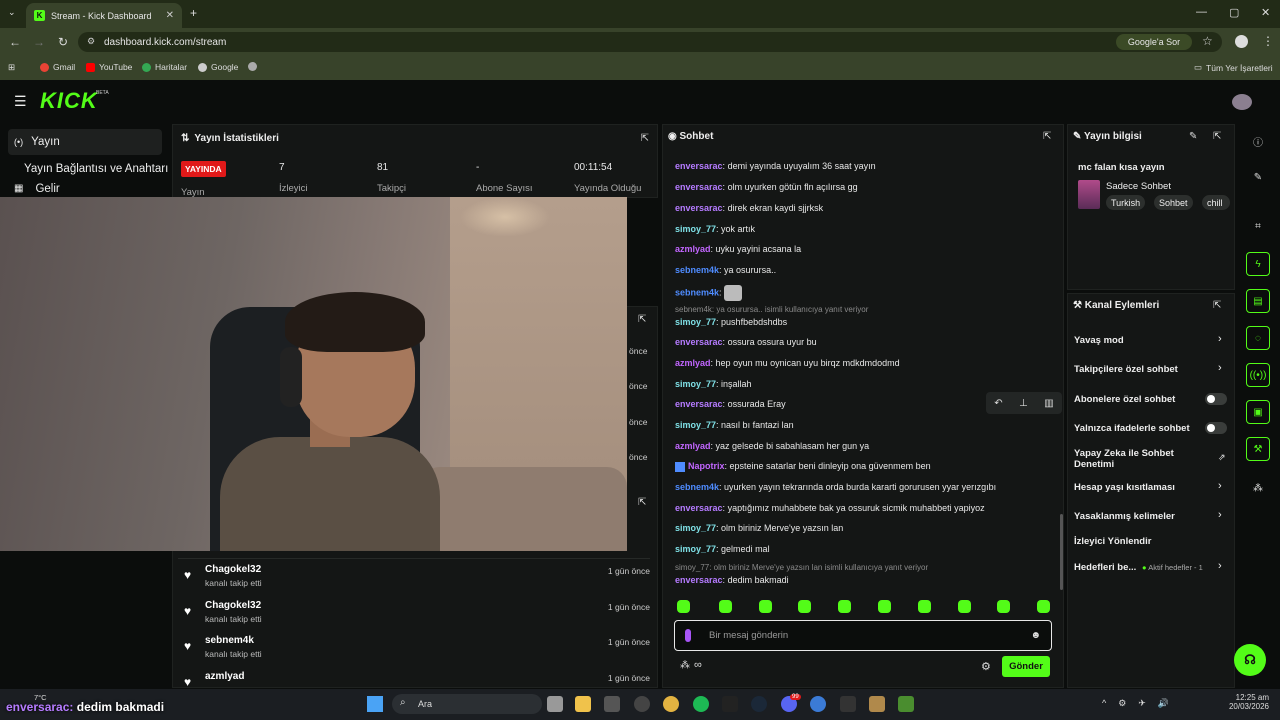 Image resolution: width=1280 pixels, height=720 pixels. I want to click on ai-moderation-label: Yapay Zeka ile Sohbet Denetimi, so click(1128, 459).